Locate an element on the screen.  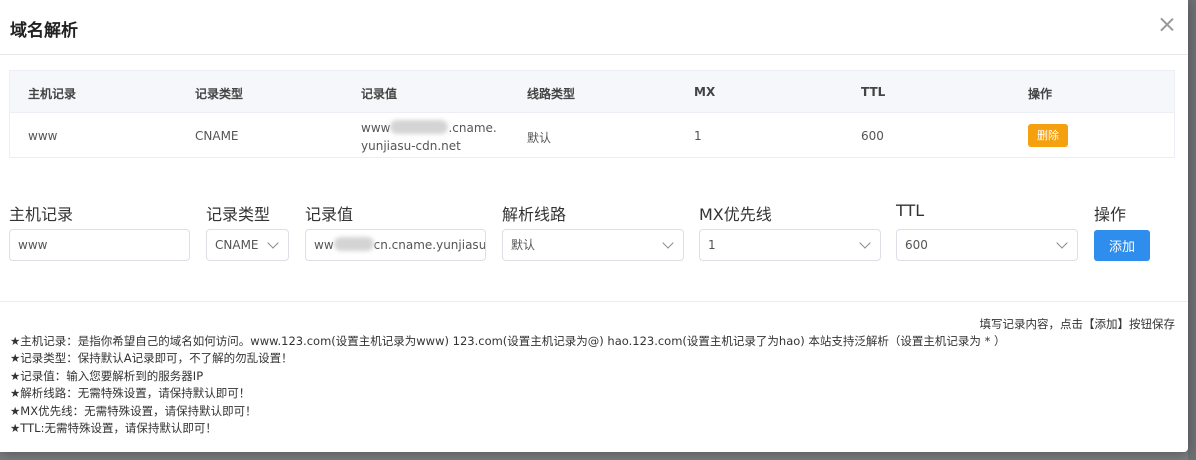
divider is located at coordinates (594, 301).